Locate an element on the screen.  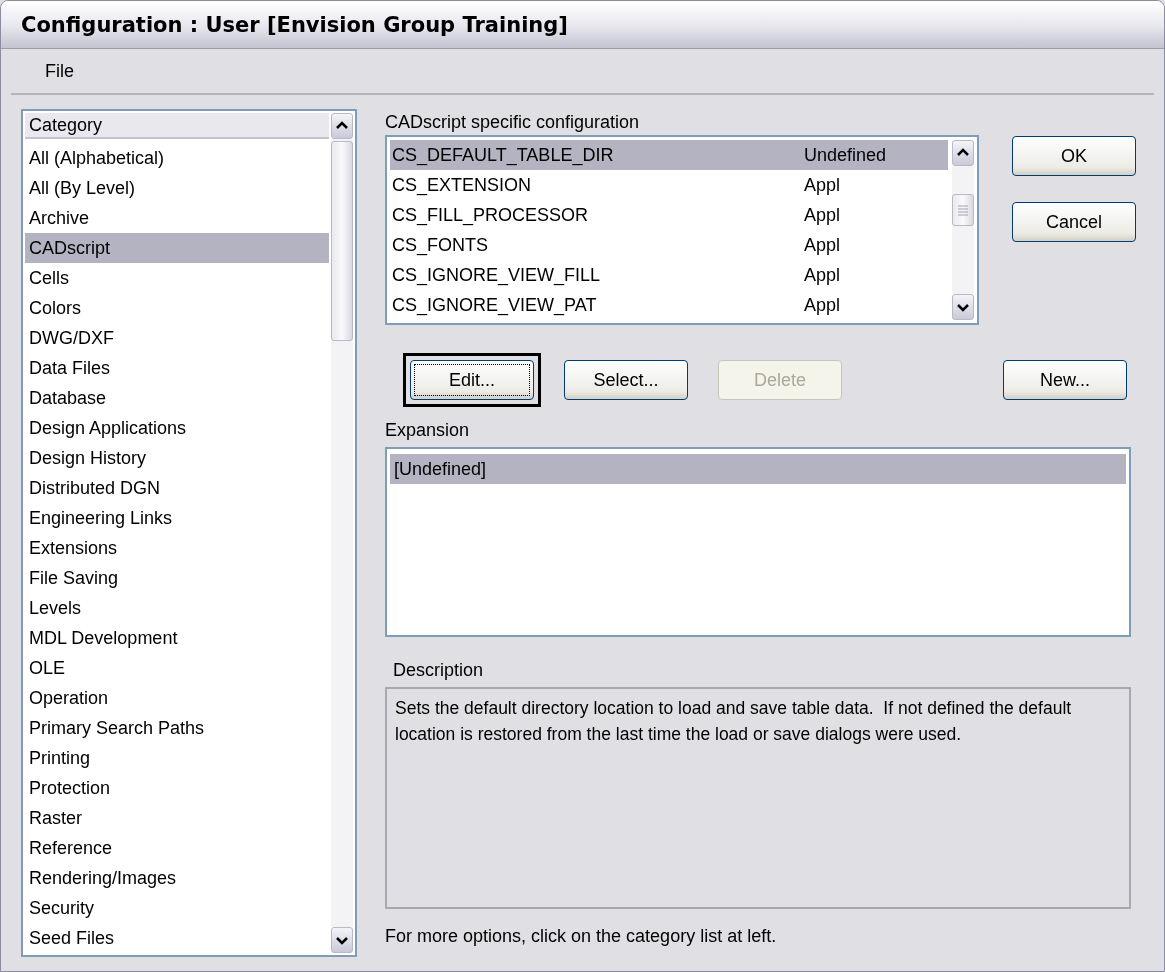
variable-level: Undefined is located at coordinates (845, 155).